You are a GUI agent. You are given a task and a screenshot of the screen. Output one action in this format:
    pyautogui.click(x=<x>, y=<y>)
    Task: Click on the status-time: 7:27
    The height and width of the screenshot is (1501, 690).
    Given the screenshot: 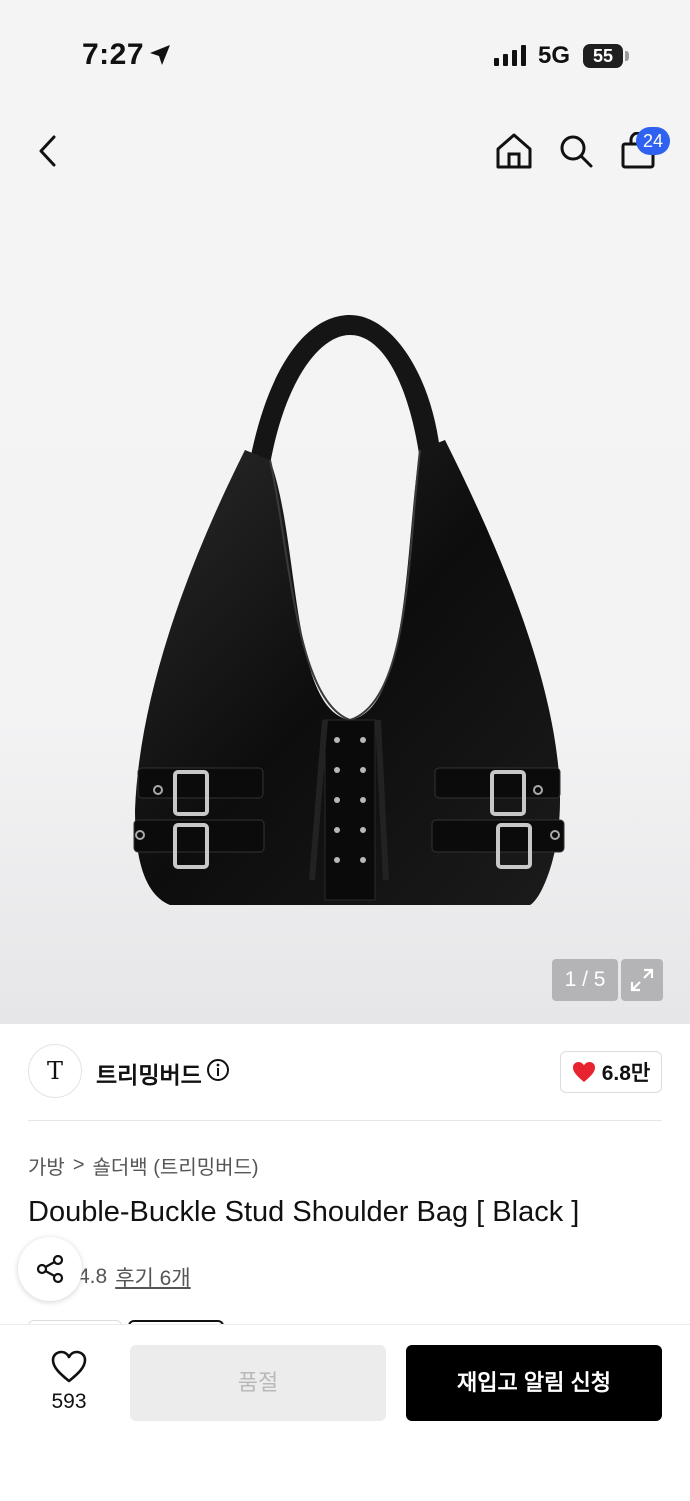 What is the action you would take?
    pyautogui.click(x=113, y=54)
    